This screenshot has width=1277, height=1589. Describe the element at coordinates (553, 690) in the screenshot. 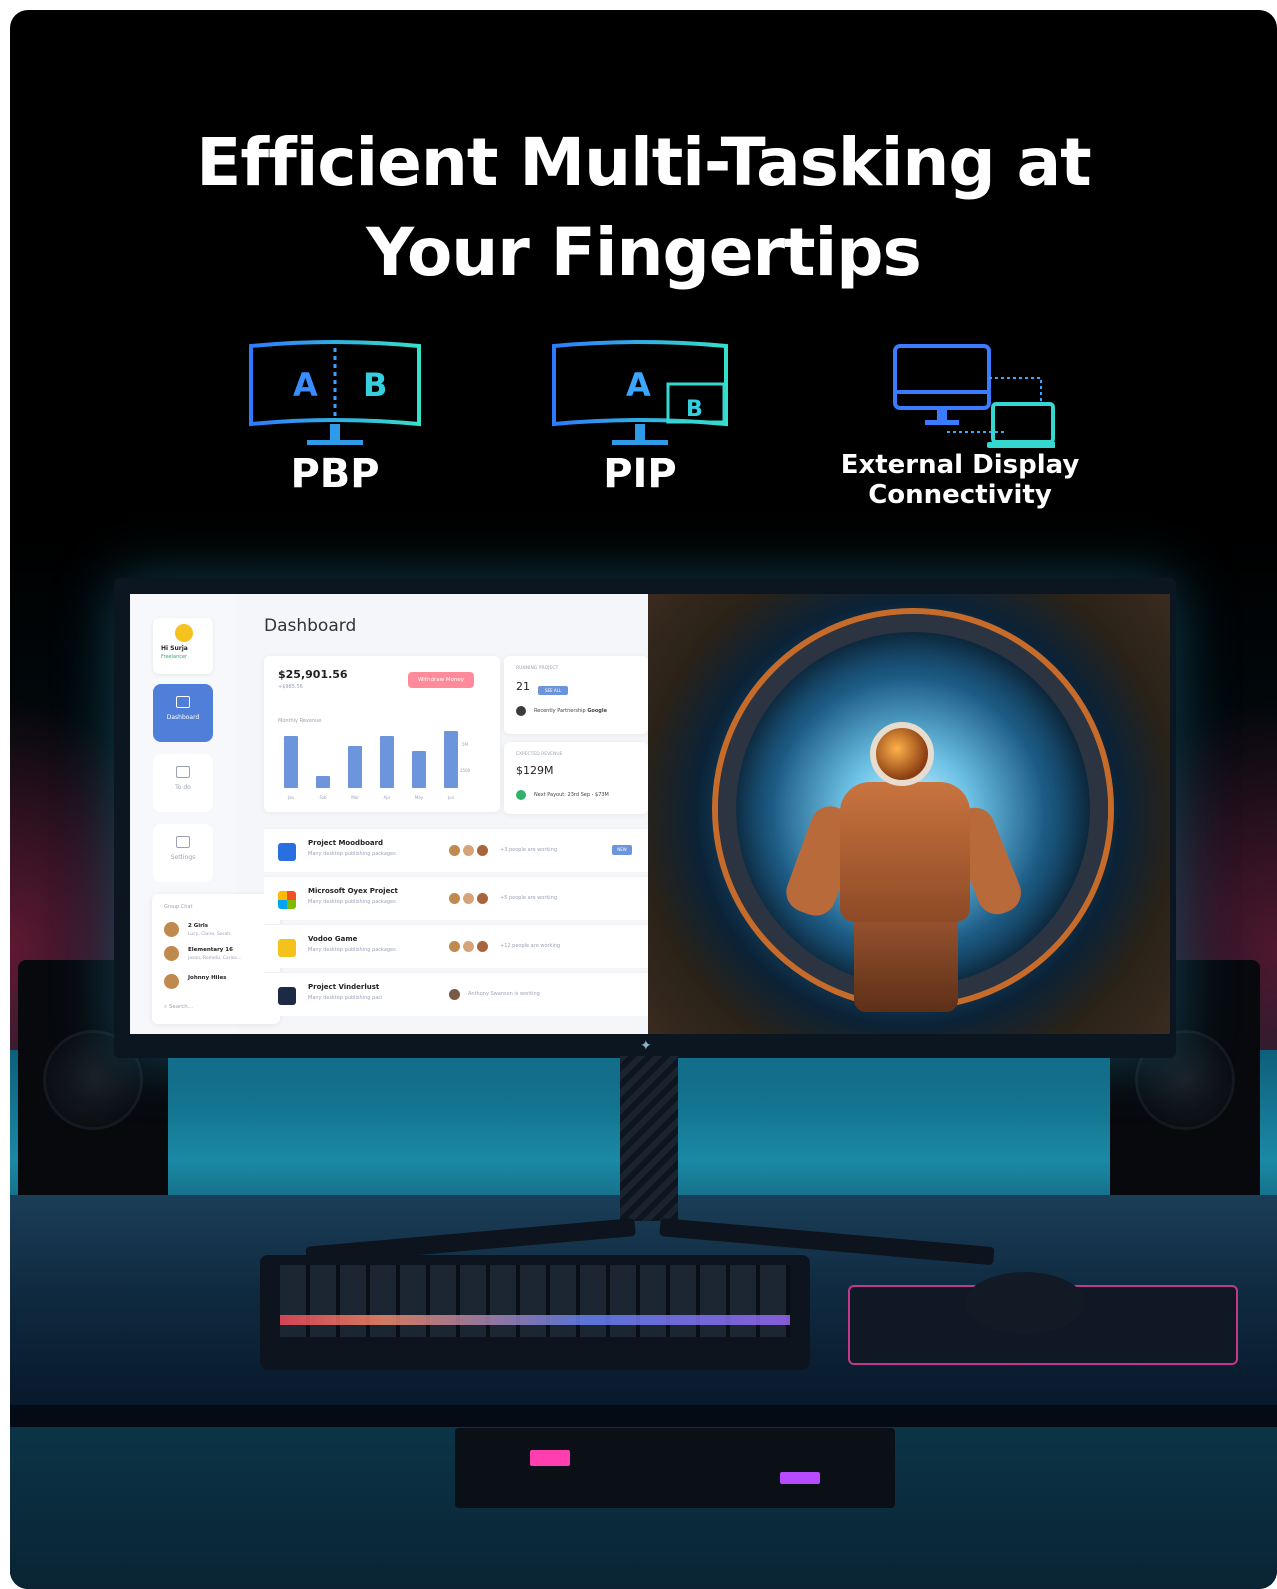

I see `see-all-button: SEE ALL` at that location.